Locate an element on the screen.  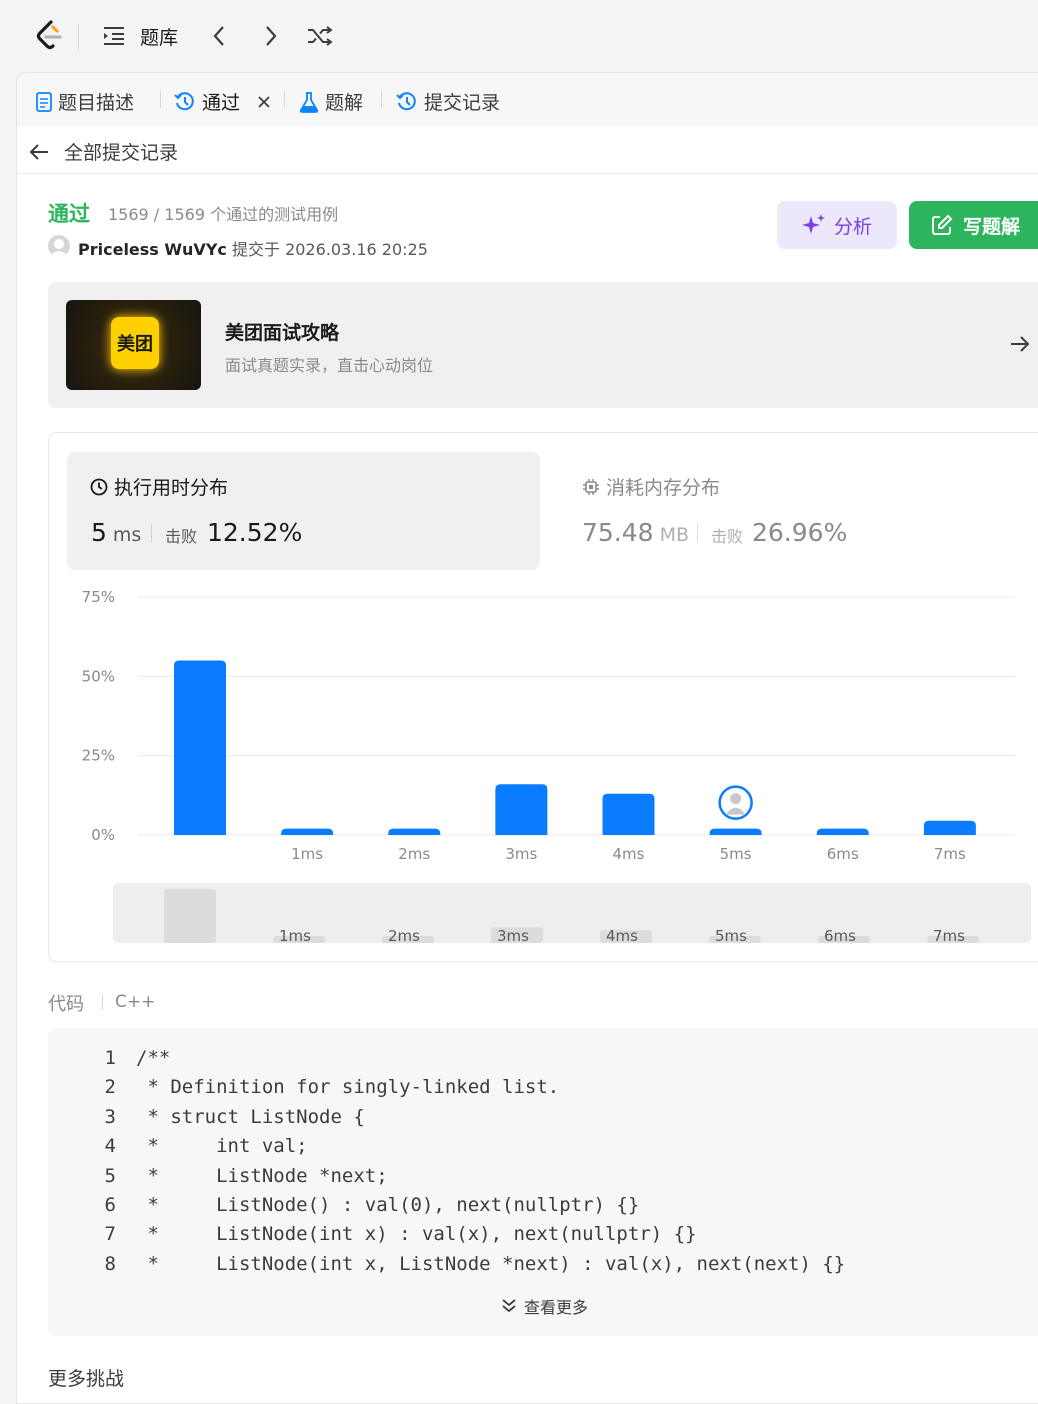
status-label: 通过 is located at coordinates (69, 214).